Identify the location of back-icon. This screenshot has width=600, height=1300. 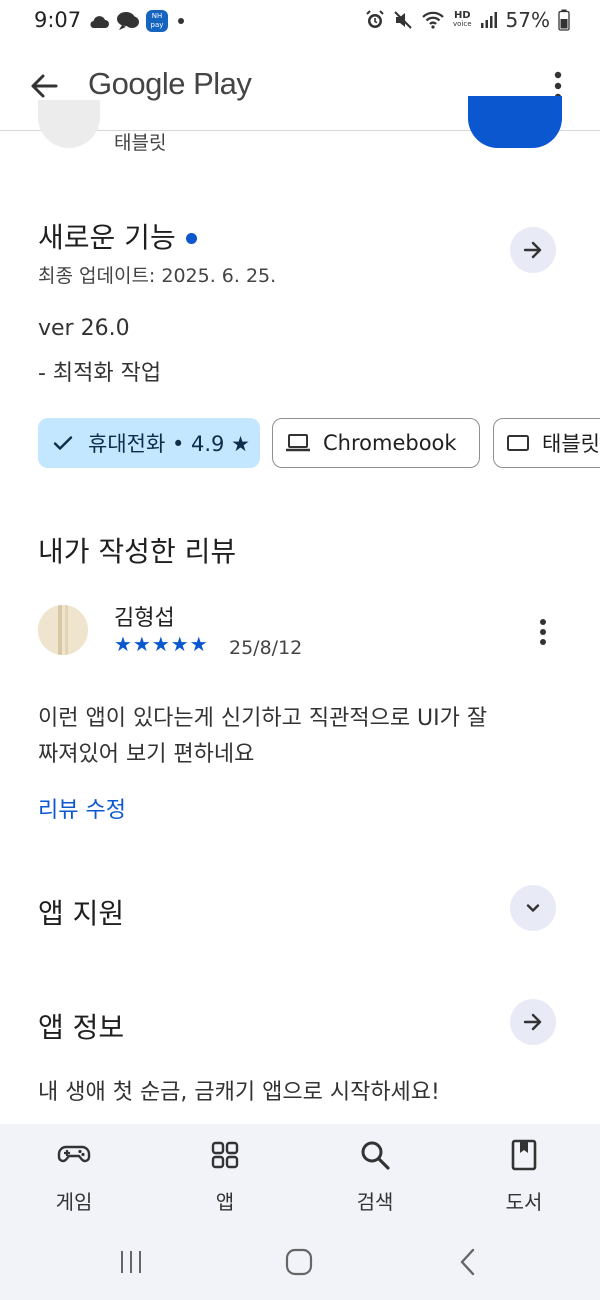
(468, 1262).